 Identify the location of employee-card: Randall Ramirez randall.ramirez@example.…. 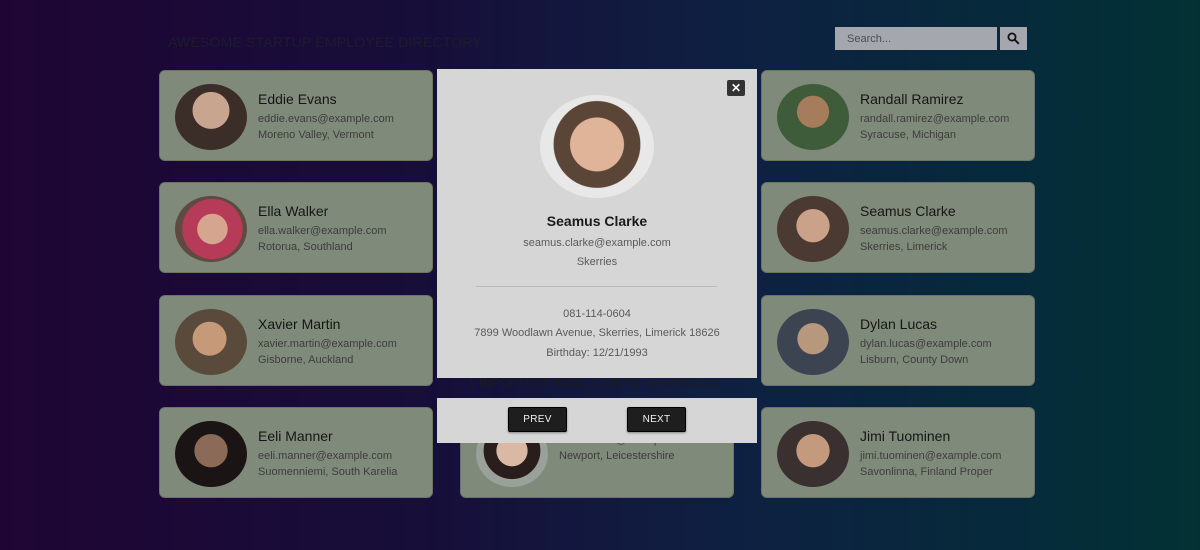
(898, 115).